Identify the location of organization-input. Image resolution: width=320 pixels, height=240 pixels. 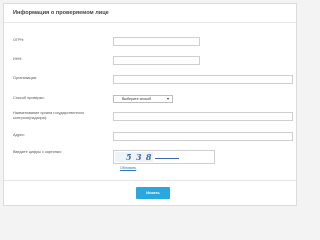
(203, 79).